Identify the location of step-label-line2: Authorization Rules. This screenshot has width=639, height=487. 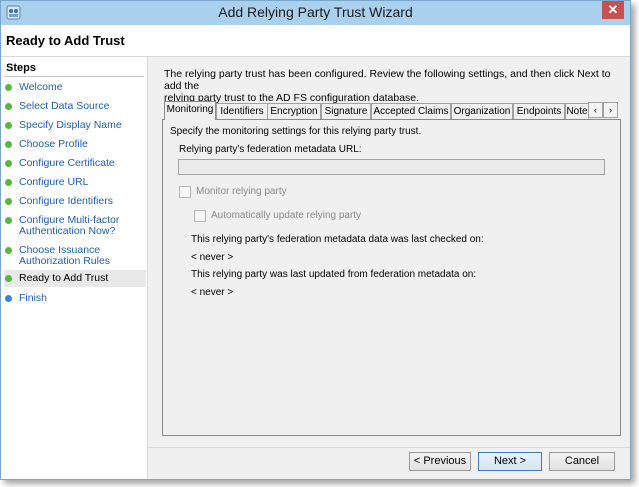
(65, 261).